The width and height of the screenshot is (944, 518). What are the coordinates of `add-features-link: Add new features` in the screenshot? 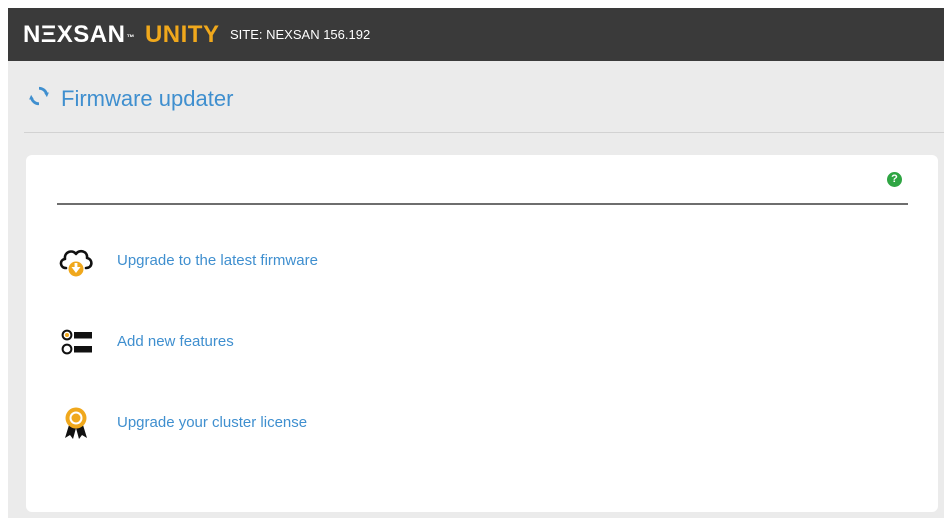 It's located at (256, 342).